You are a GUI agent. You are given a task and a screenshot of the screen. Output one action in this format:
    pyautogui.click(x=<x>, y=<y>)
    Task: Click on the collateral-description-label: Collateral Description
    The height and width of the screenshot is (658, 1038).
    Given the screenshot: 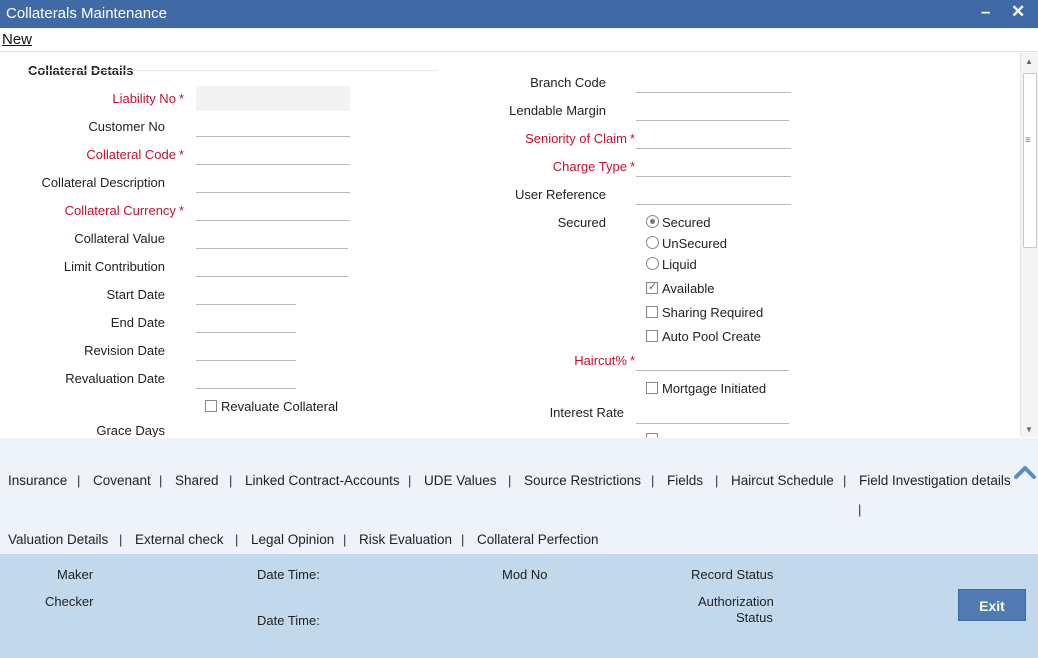 What is the action you would take?
    pyautogui.click(x=103, y=182)
    